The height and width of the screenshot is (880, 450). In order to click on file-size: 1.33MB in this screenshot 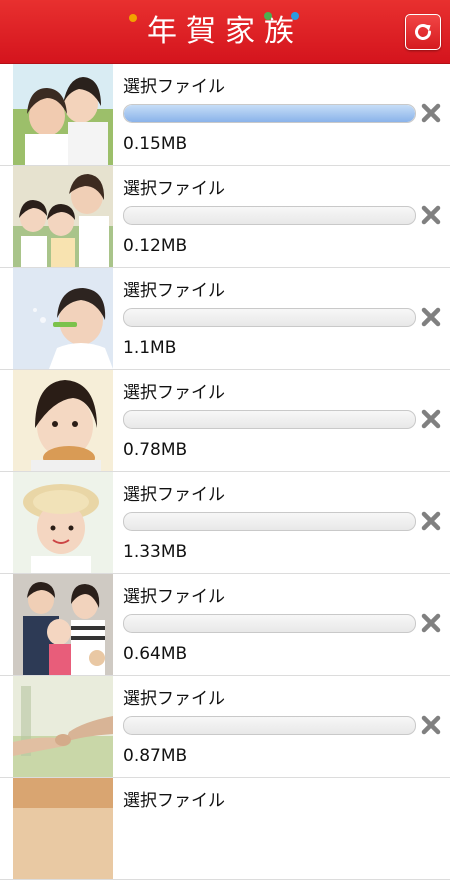, I will do `click(155, 552)`.